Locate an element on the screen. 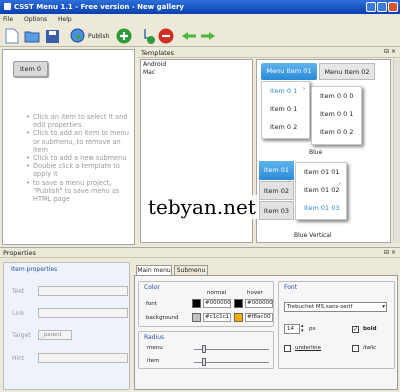 The height and width of the screenshot is (392, 400). properties-title: Properties is located at coordinates (200, 253).